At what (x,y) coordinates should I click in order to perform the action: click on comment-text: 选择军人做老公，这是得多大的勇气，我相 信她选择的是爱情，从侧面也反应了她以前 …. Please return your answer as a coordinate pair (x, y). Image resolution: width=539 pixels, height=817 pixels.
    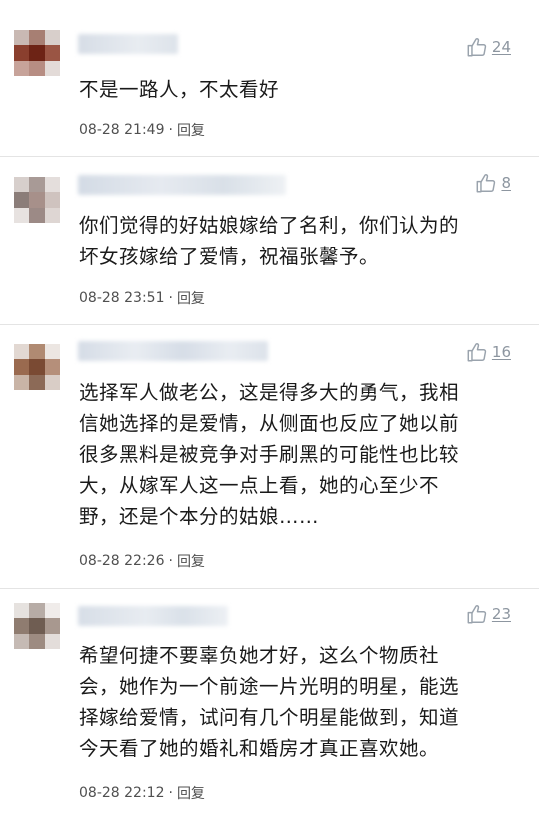
    Looking at the image, I should click on (269, 454).